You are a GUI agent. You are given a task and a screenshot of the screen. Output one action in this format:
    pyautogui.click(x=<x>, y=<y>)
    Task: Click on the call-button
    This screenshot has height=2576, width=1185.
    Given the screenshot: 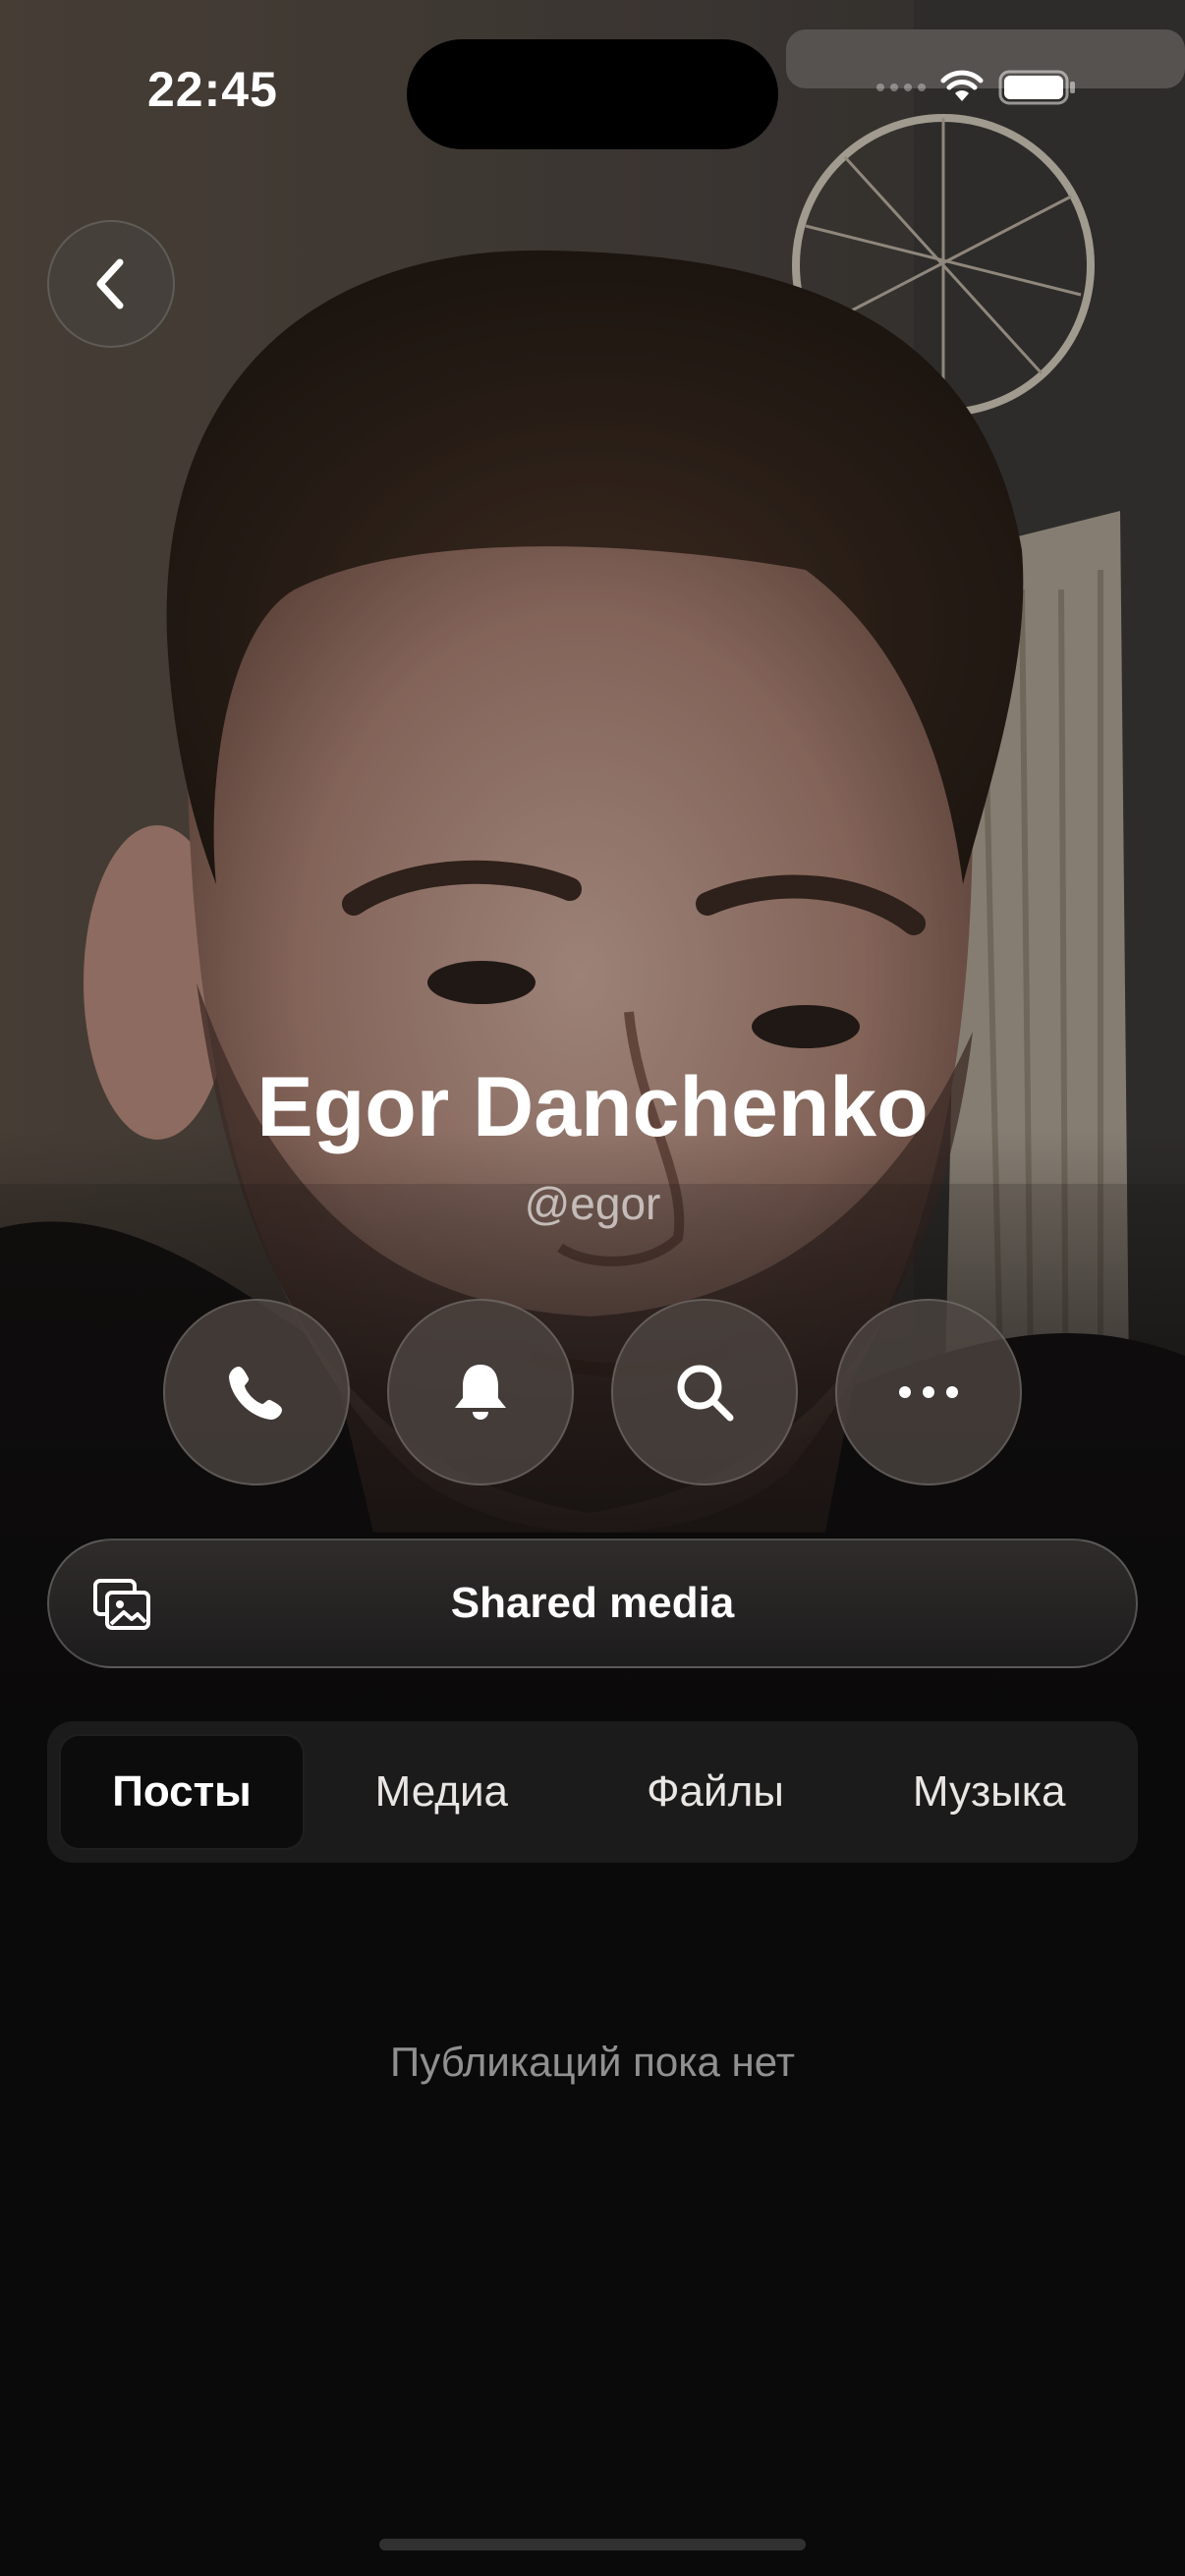 What is the action you would take?
    pyautogui.click(x=256, y=1392)
    